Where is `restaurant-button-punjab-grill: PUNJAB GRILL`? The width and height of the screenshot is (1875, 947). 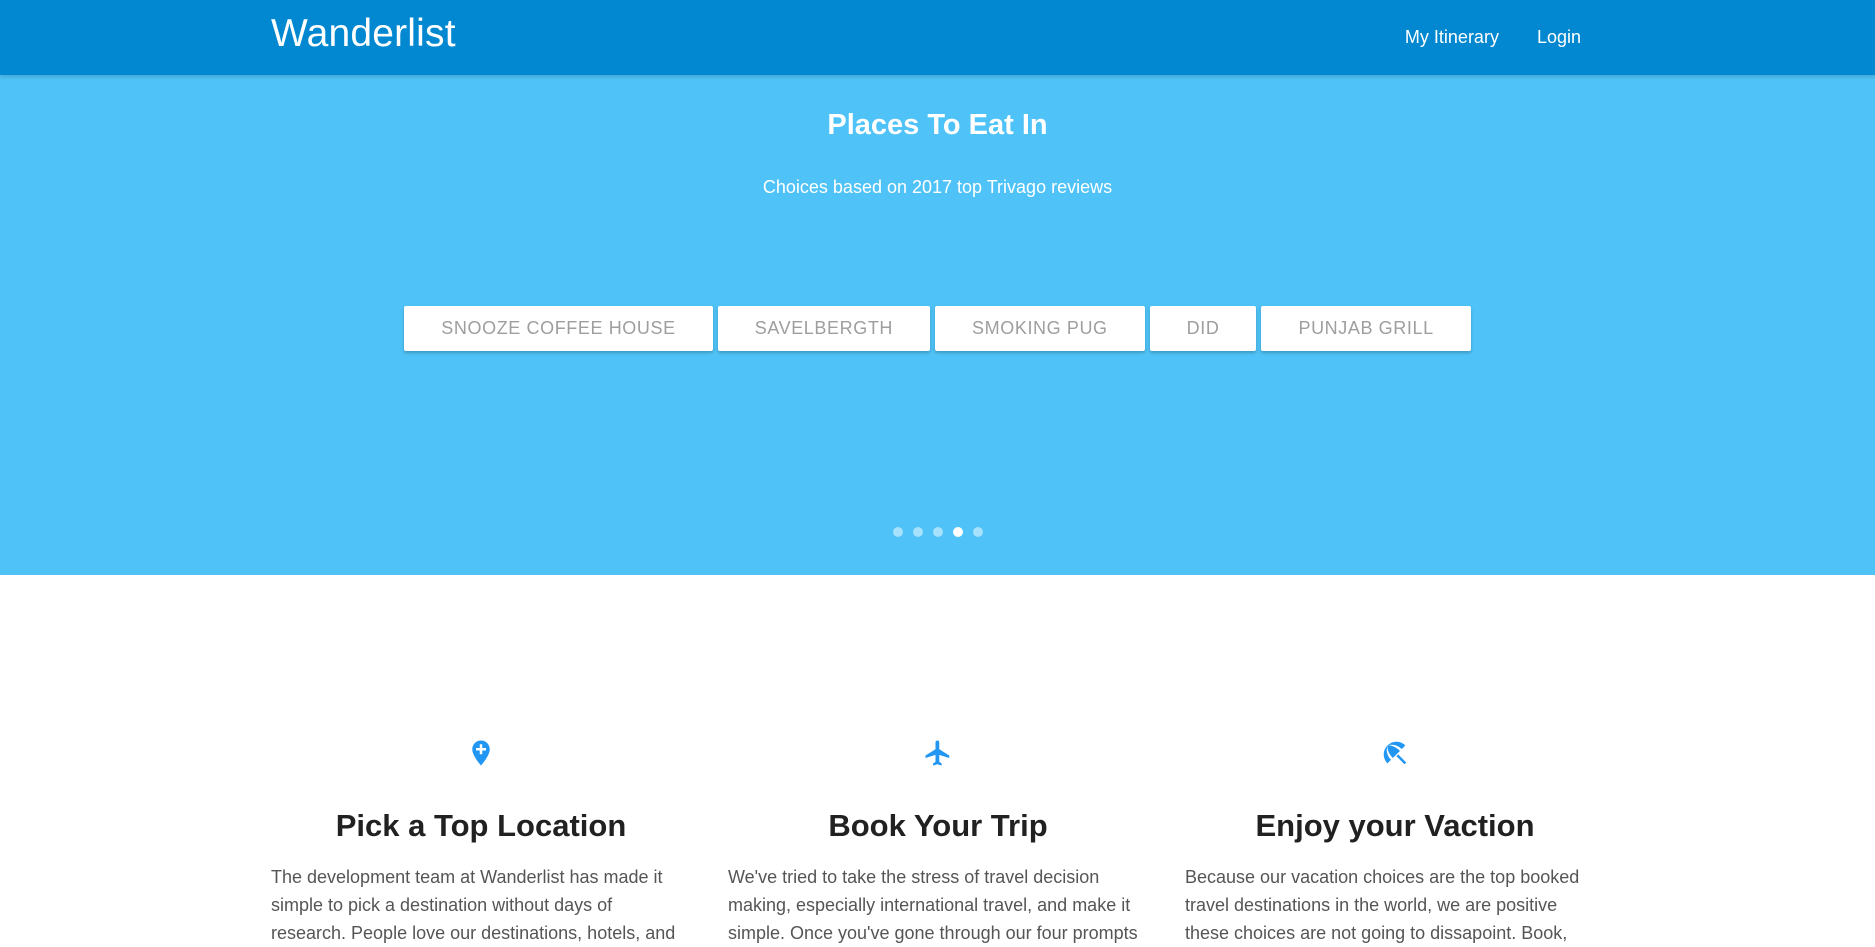
restaurant-button-punjab-grill: PUNJAB GRILL is located at coordinates (1366, 328).